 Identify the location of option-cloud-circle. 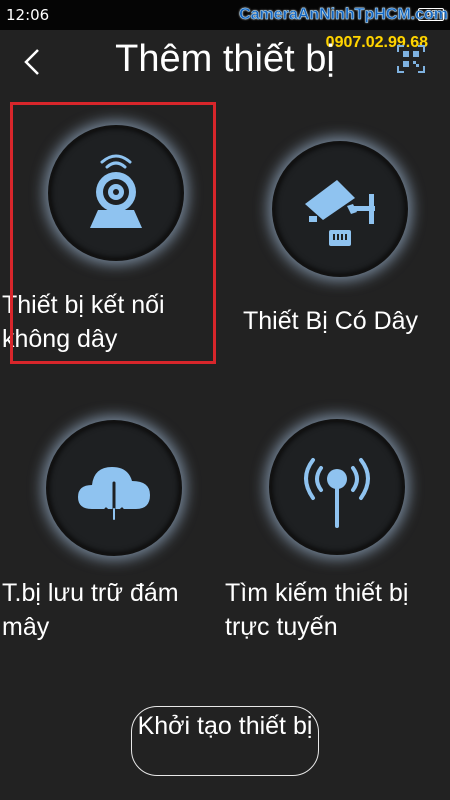
(114, 488).